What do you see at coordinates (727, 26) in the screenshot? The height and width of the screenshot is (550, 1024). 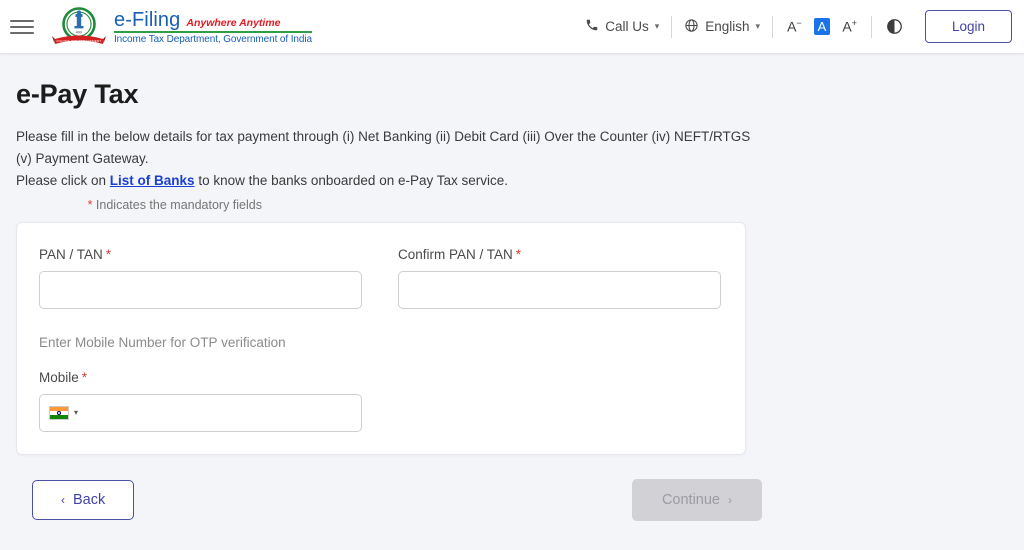 I see `language-label: English` at bounding box center [727, 26].